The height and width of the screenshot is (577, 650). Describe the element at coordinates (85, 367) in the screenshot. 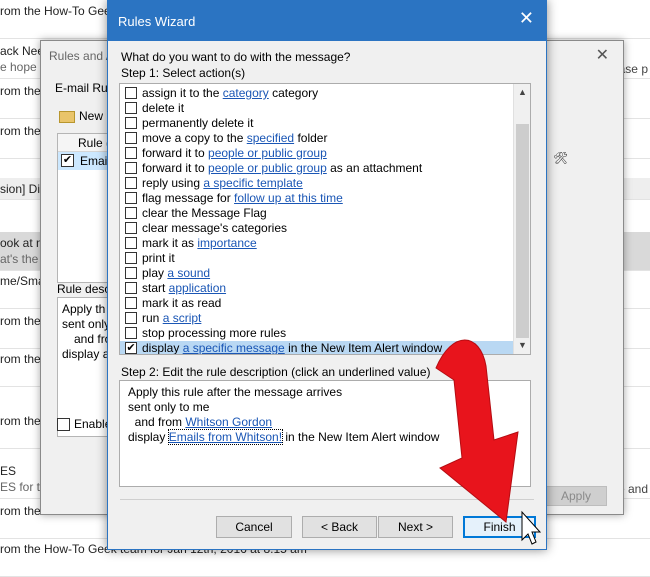

I see `rule-description-box: Apply th sent only and fro display a` at that location.